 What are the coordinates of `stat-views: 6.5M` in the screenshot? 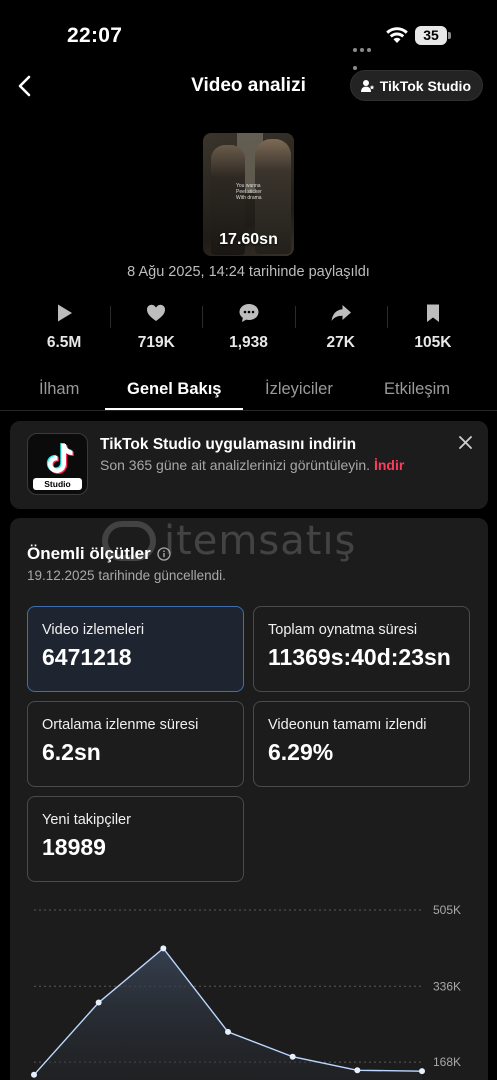 It's located at (64, 328).